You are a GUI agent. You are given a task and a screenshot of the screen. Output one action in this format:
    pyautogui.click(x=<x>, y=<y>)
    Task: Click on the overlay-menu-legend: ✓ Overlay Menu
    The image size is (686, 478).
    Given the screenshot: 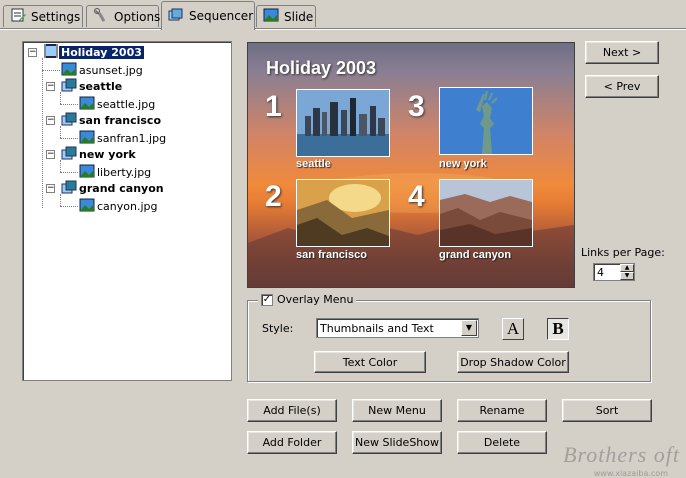 What is the action you would take?
    pyautogui.click(x=307, y=299)
    